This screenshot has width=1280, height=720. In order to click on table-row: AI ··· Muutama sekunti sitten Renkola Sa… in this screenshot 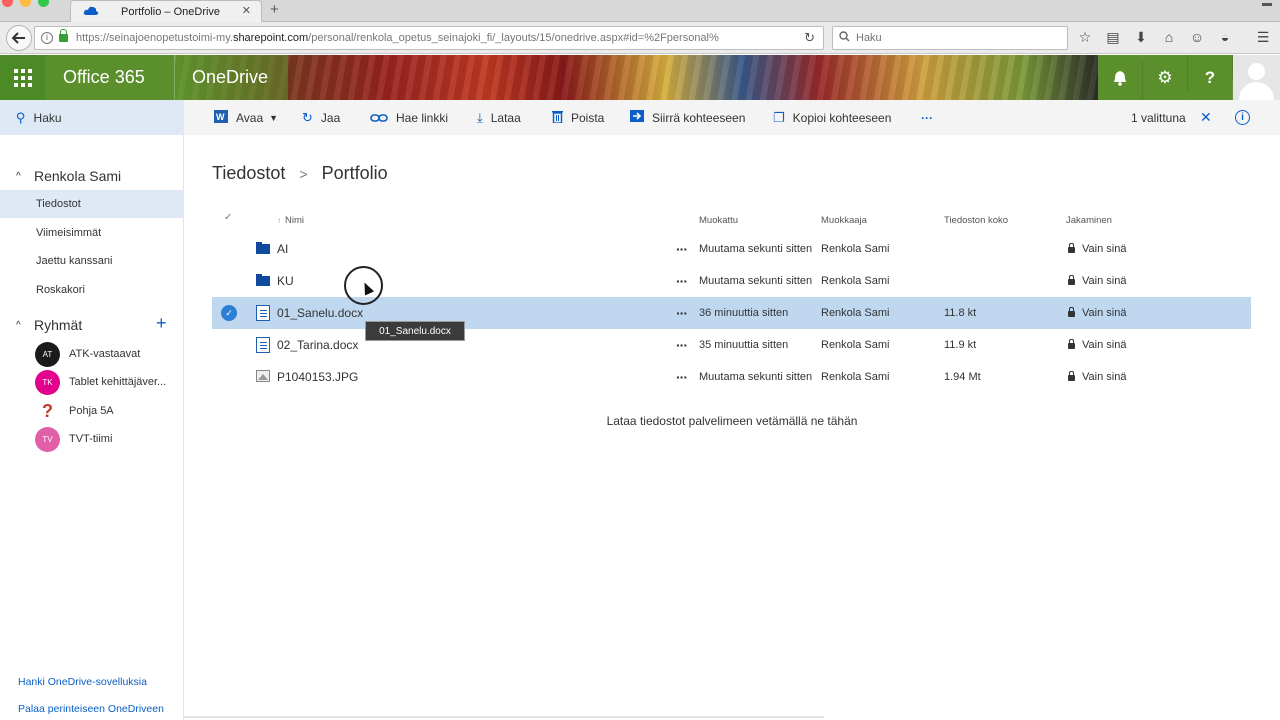, I will do `click(731, 249)`.